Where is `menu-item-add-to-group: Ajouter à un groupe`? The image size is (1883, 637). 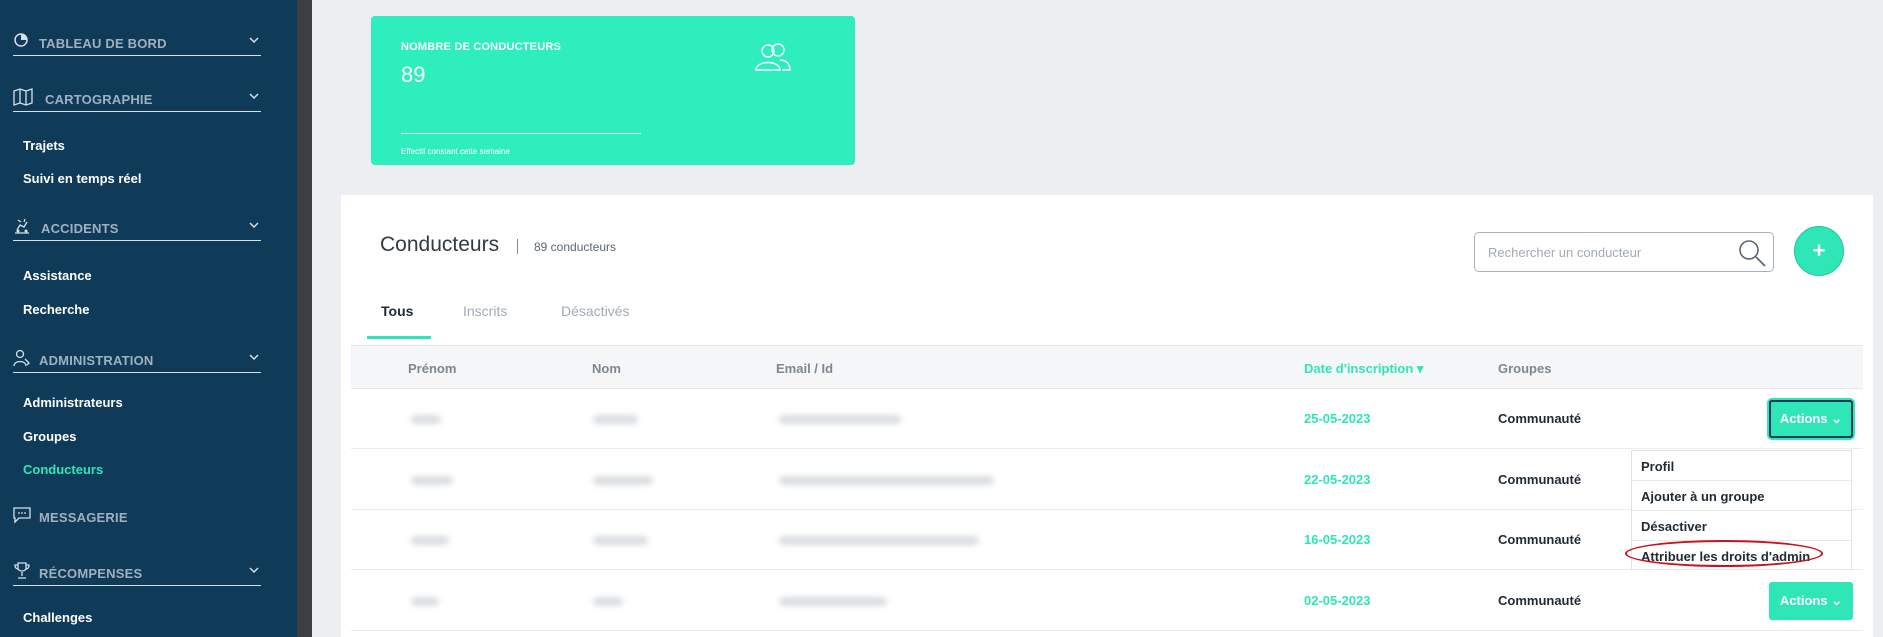
menu-item-add-to-group: Ajouter à un groupe is located at coordinates (1742, 496).